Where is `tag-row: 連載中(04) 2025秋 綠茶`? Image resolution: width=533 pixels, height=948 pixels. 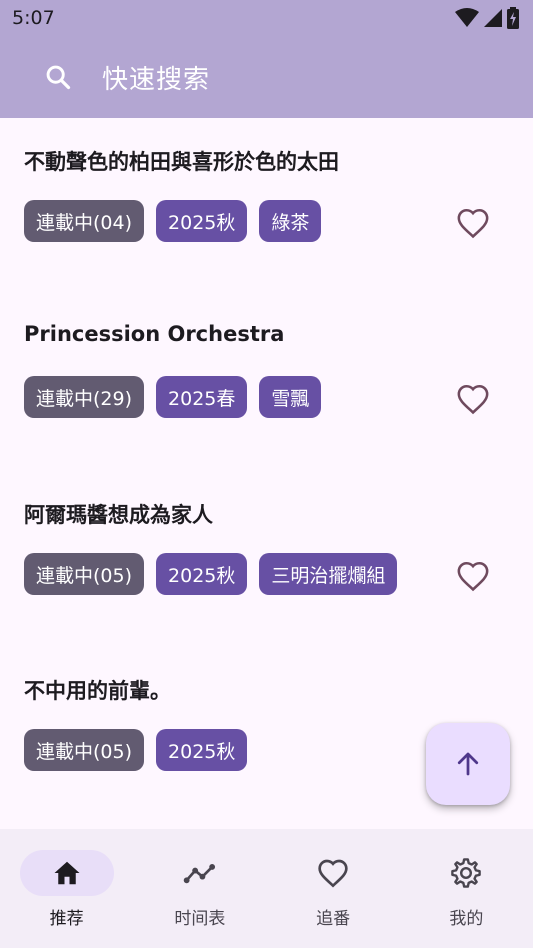
tag-row: 連載中(04) 2025秋 綠茶 is located at coordinates (173, 221).